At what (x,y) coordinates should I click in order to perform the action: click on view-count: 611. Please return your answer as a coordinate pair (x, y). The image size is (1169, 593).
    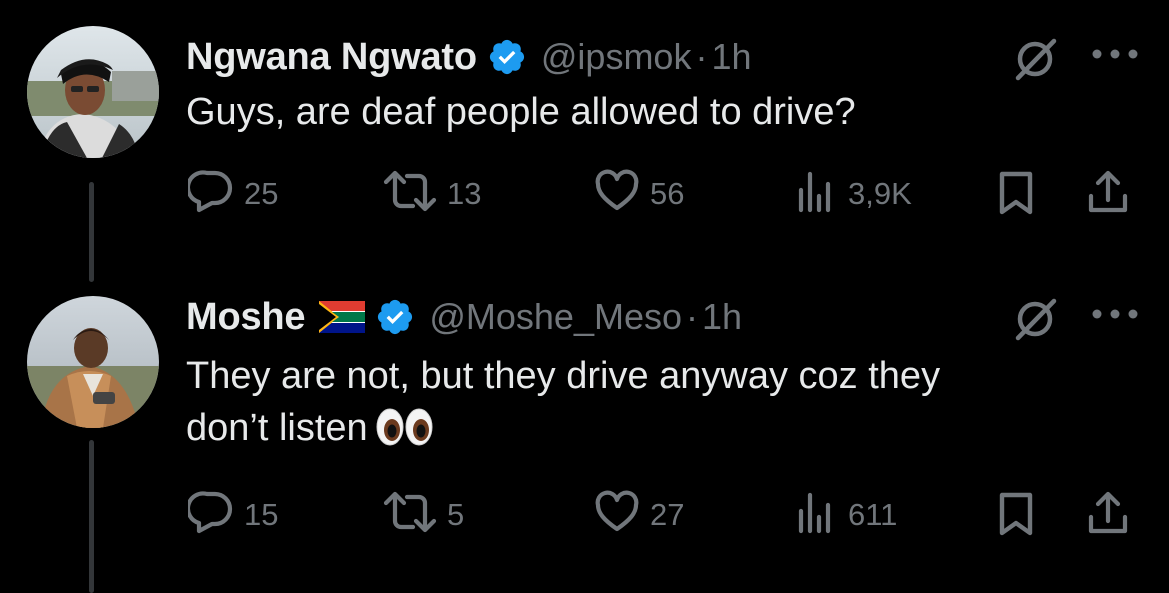
    Looking at the image, I should click on (873, 514).